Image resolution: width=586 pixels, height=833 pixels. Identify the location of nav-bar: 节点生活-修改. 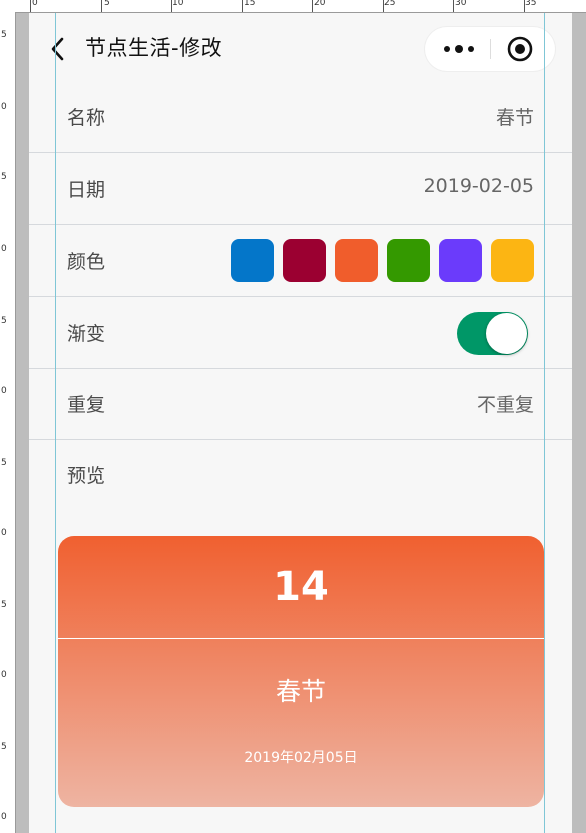
(300, 49).